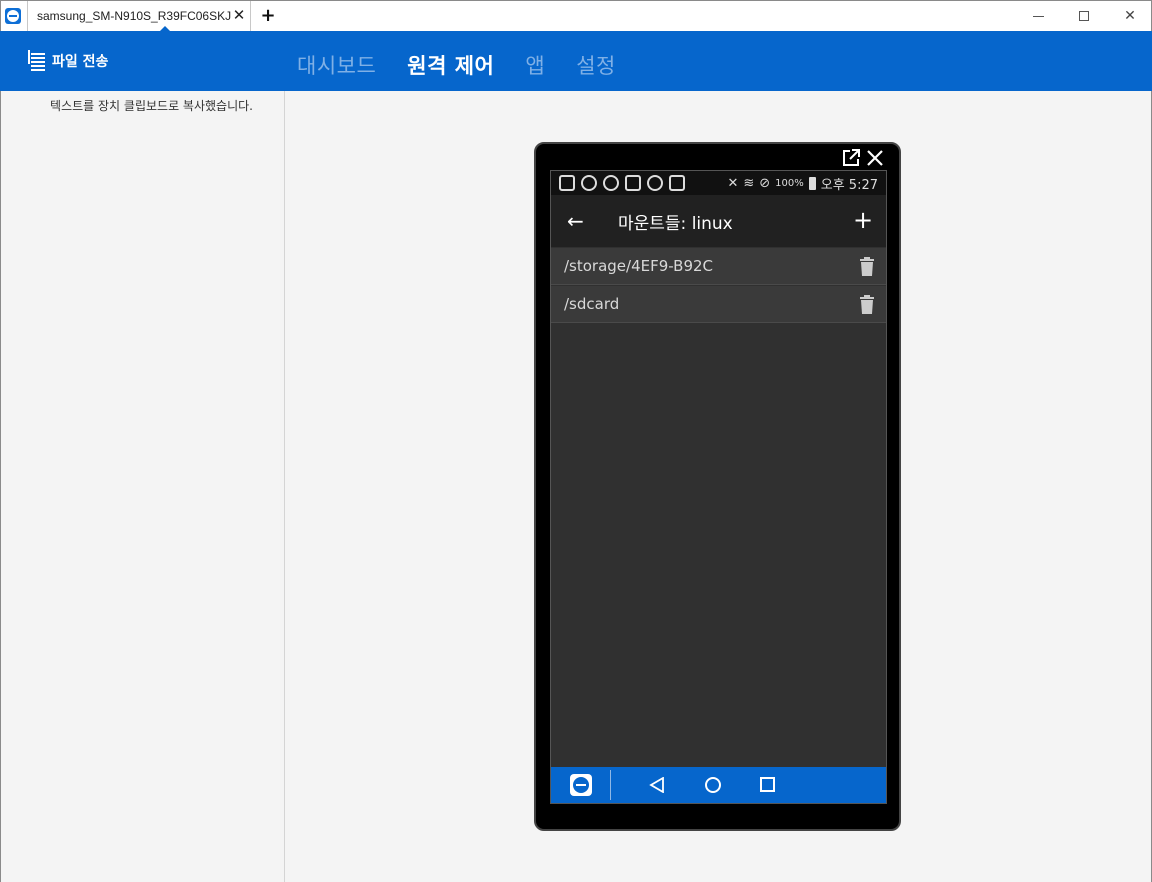 Image resolution: width=1152 pixels, height=882 pixels. What do you see at coordinates (592, 304) in the screenshot?
I see `mount-path: /sdcard` at bounding box center [592, 304].